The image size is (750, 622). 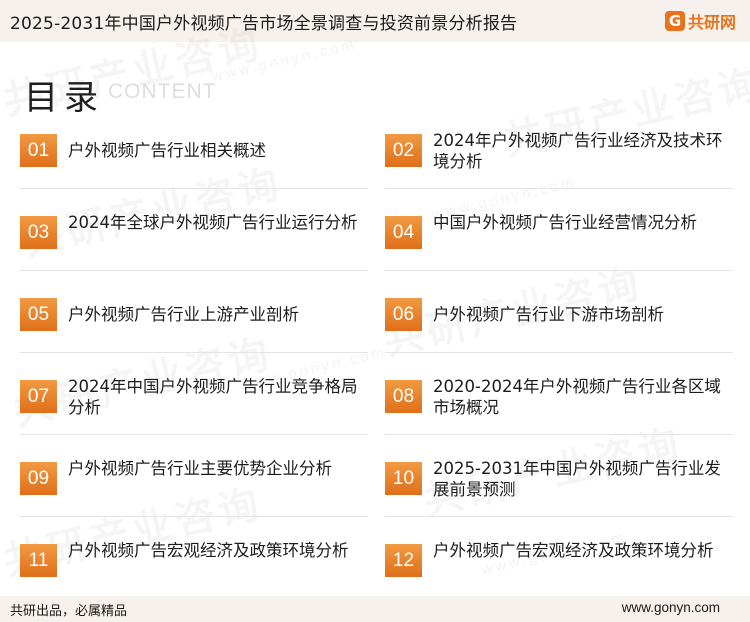 I want to click on toc-item: 02 2024年户外视频广告行业经济及技术环境分析, so click(x=559, y=157).